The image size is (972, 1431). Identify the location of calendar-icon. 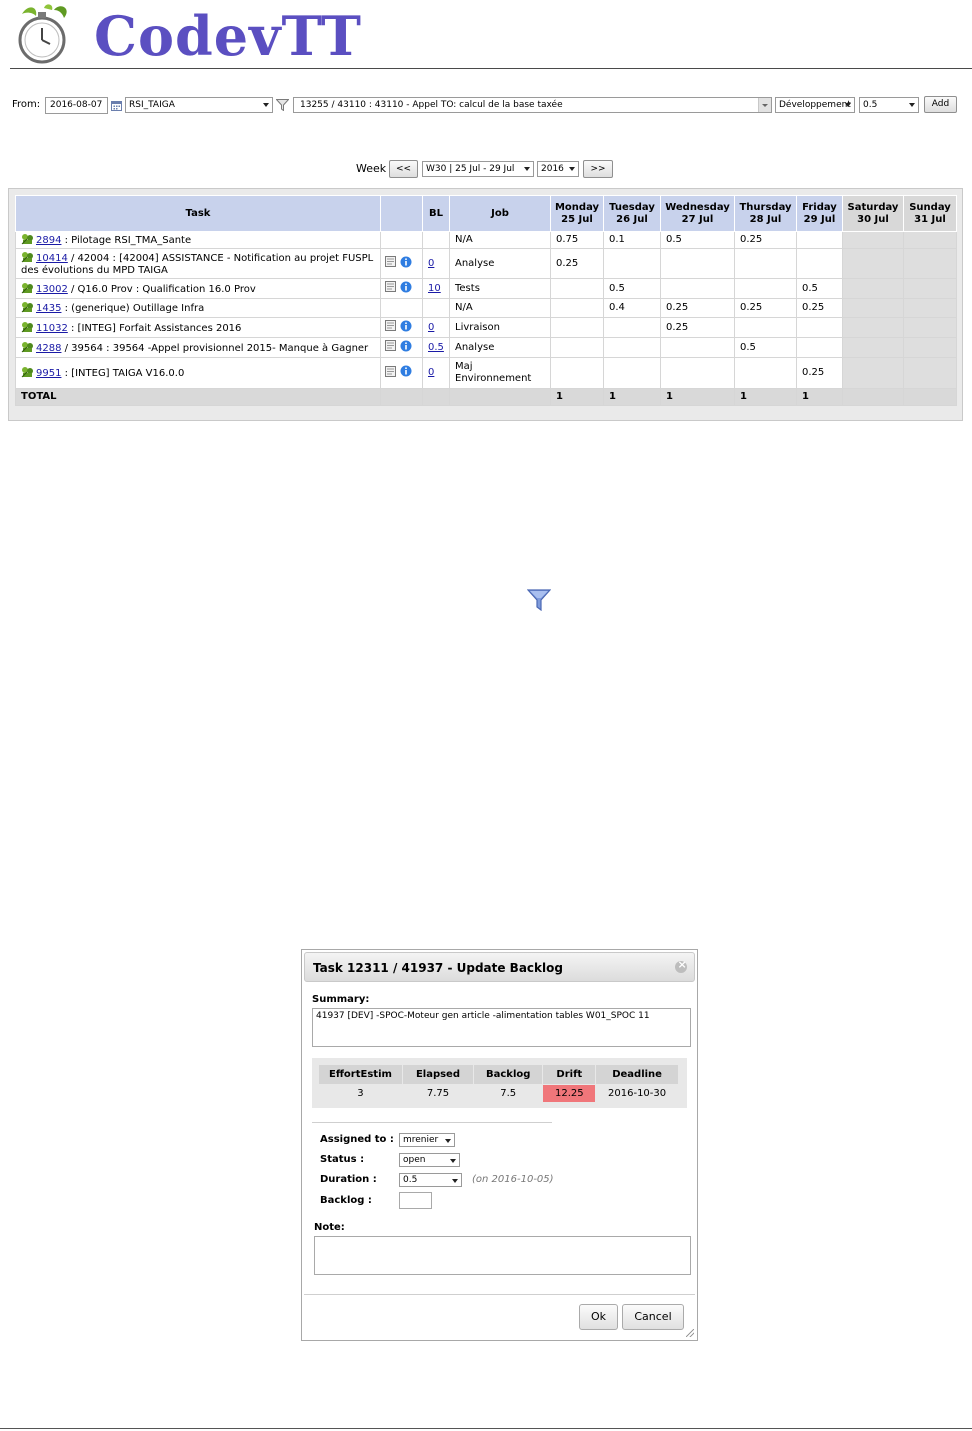
(116, 105).